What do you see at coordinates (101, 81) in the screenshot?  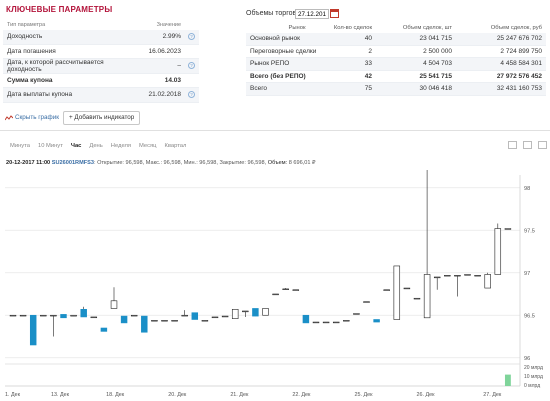 I see `key-param-row: Сумма купона 14.03` at bounding box center [101, 81].